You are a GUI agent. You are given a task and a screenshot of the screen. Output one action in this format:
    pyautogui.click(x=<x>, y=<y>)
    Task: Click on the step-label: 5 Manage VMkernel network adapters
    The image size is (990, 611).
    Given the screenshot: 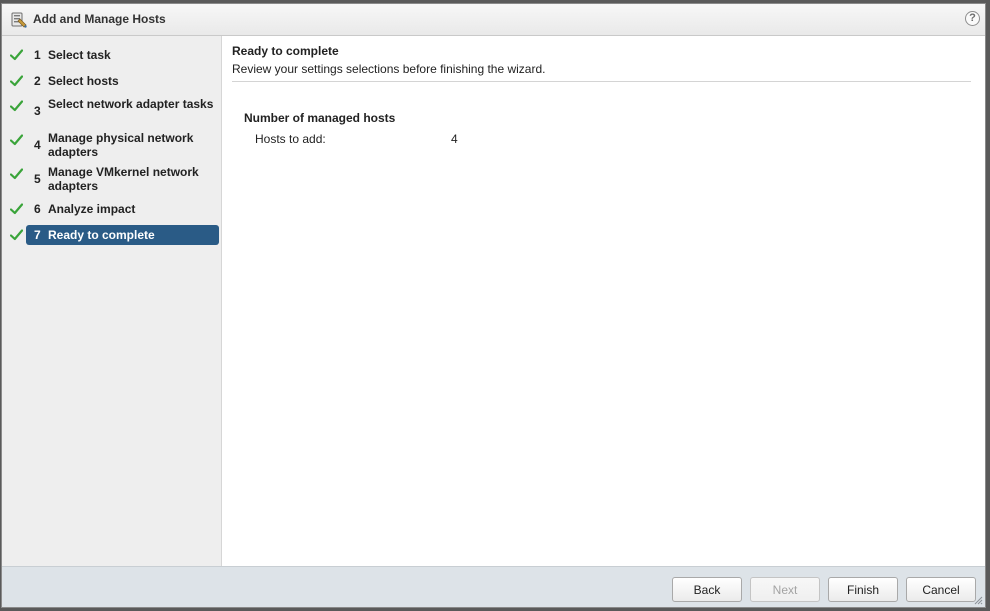 What is the action you would take?
    pyautogui.click(x=122, y=179)
    